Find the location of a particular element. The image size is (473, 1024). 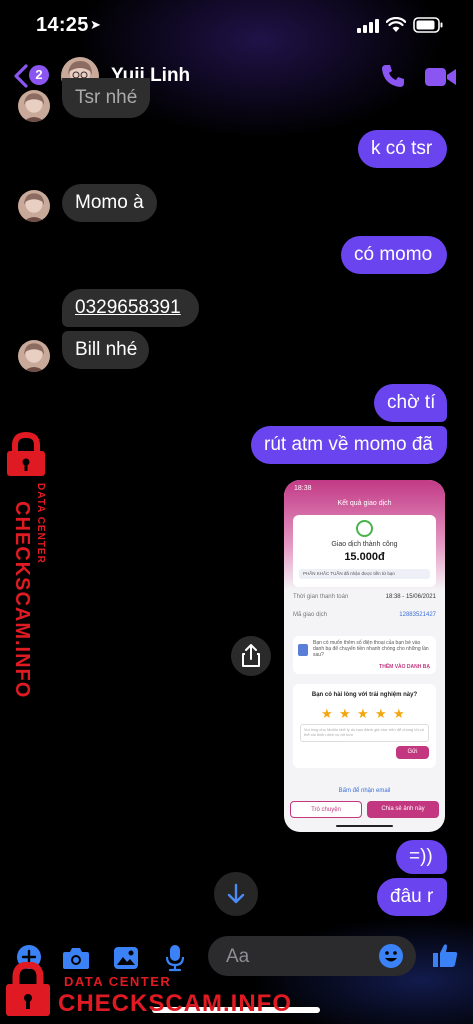

signal-icon is located at coordinates (368, 26).